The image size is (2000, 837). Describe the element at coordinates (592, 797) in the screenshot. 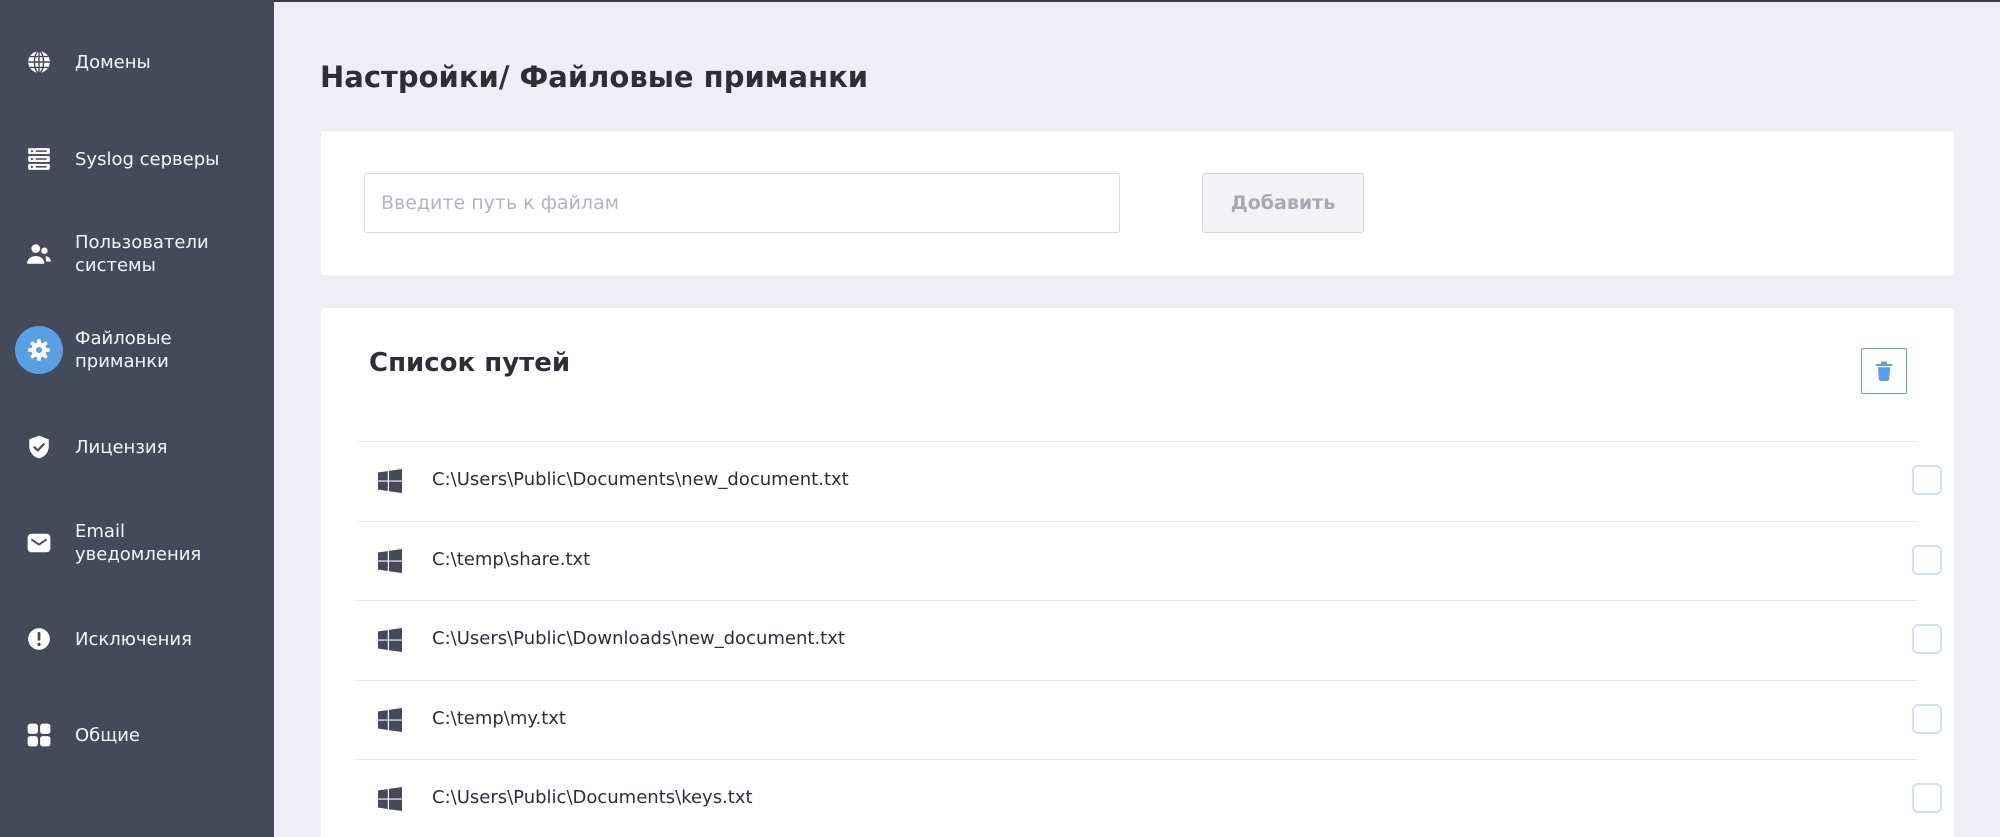

I see `path-text: C:\Users\Public\Documents\keys.txt` at that location.